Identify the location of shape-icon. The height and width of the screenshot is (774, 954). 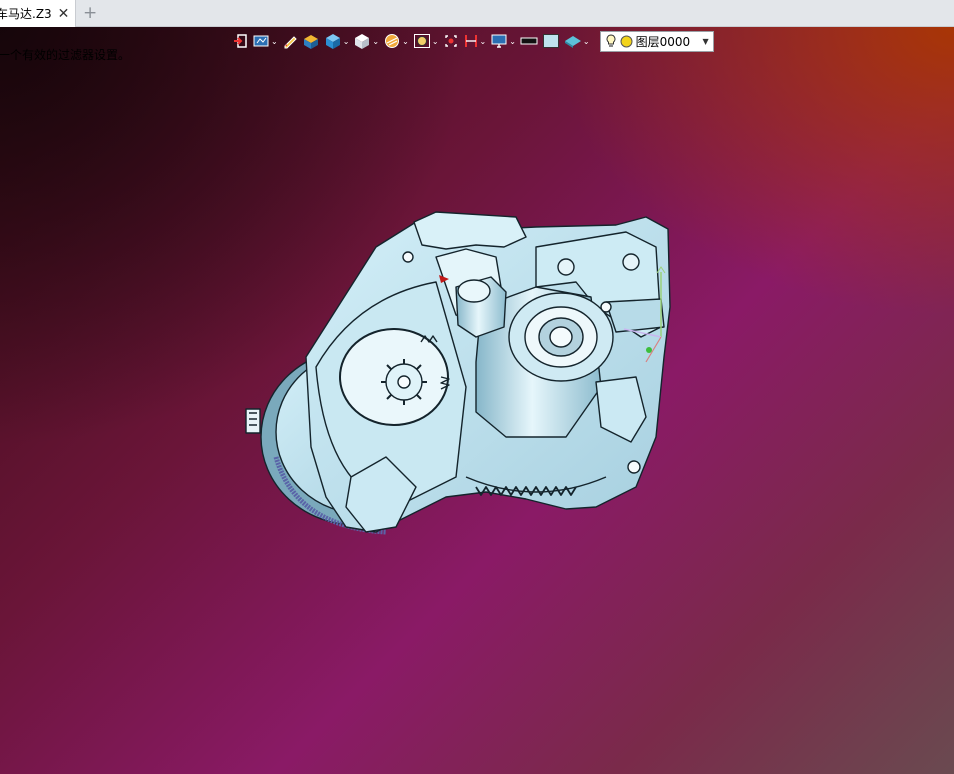
(572, 42).